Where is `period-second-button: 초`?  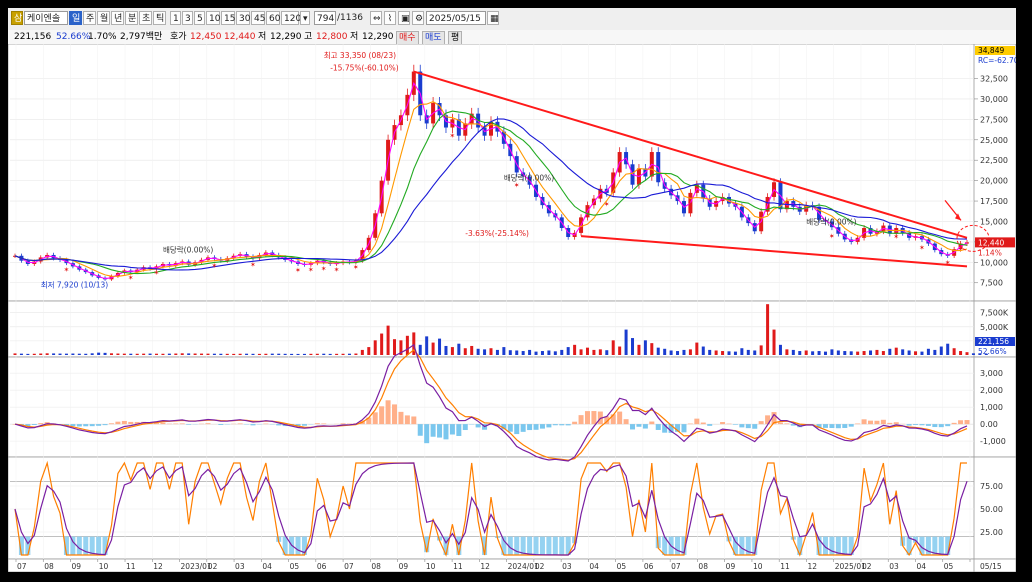 period-second-button: 초 is located at coordinates (145, 18).